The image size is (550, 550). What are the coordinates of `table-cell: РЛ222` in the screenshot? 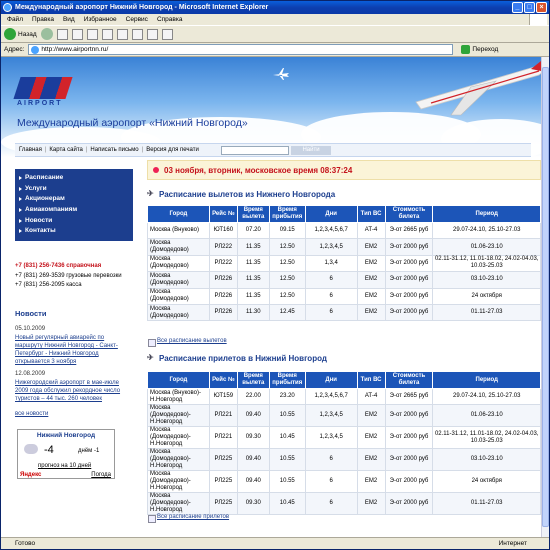 It's located at (223, 263).